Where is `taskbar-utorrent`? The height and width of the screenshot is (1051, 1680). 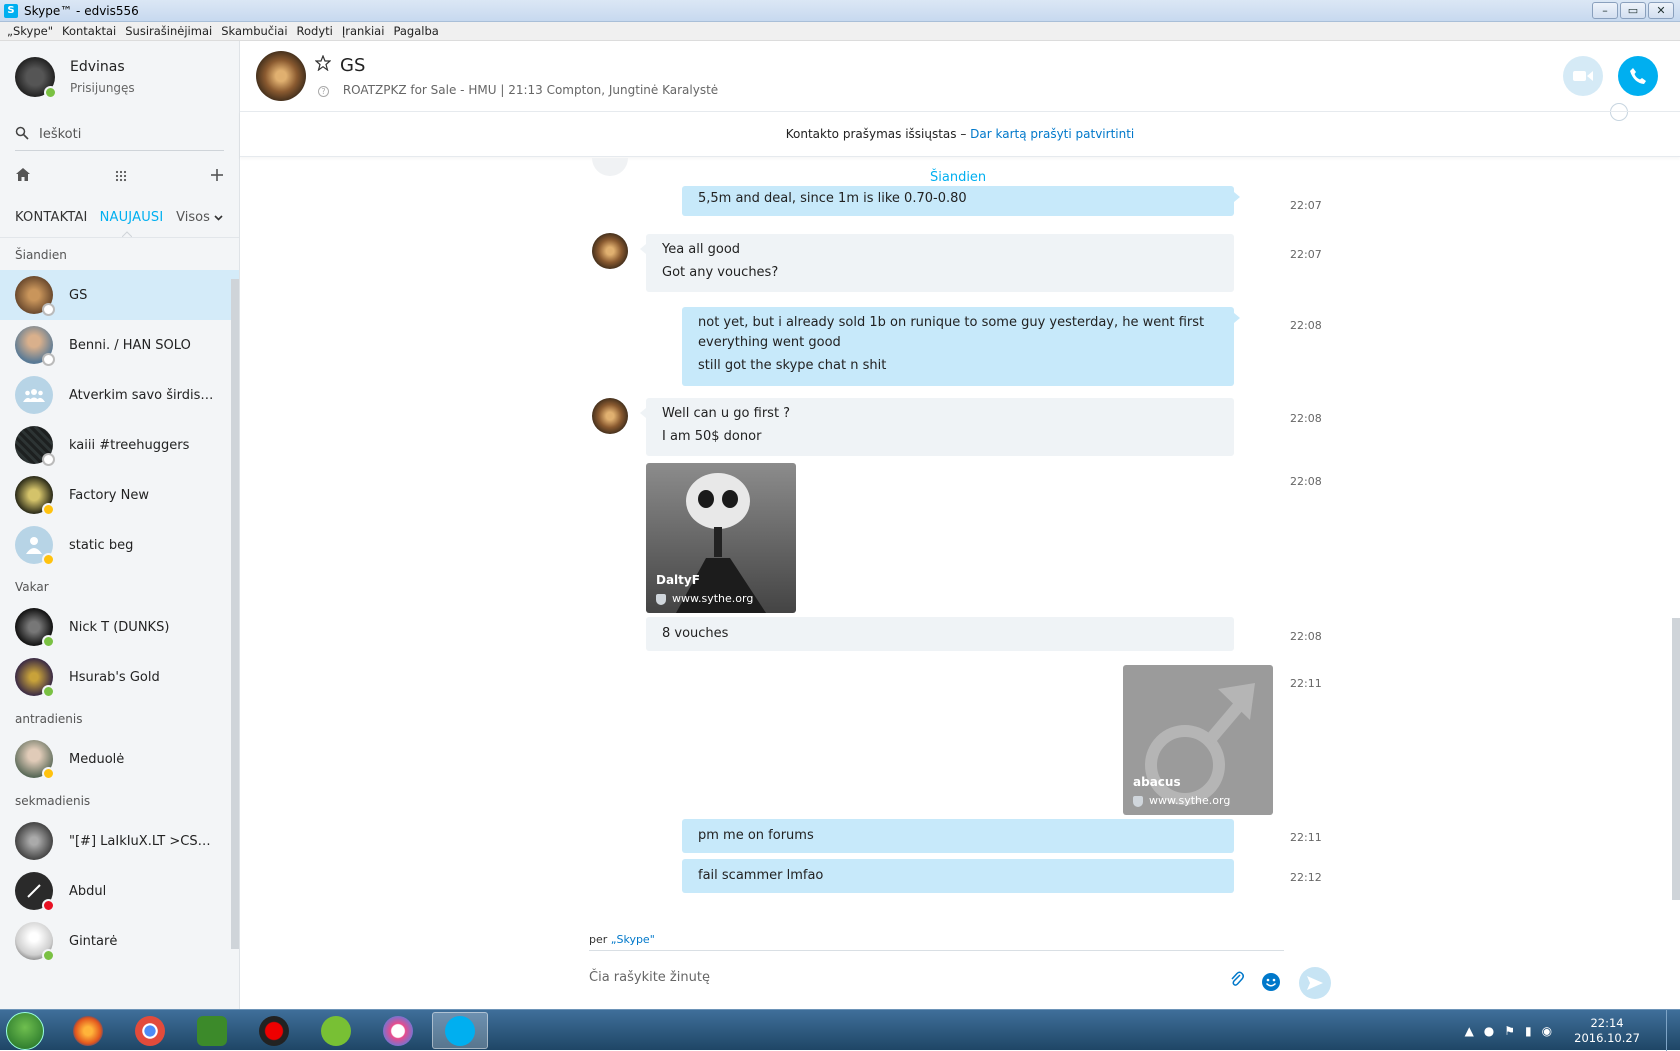
taskbar-utorrent is located at coordinates (336, 1030).